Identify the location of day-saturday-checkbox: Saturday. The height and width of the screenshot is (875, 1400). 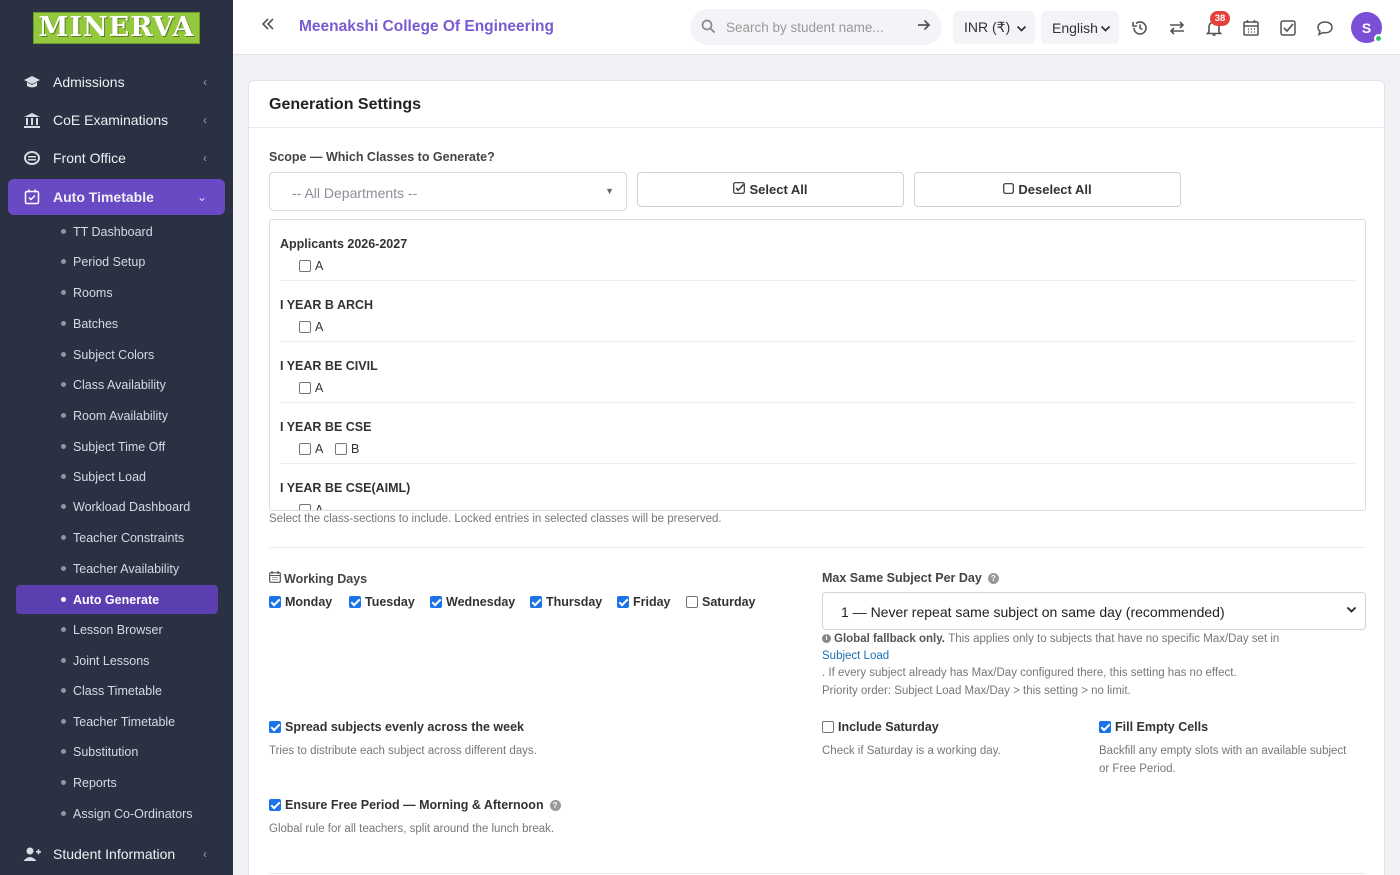
(721, 602).